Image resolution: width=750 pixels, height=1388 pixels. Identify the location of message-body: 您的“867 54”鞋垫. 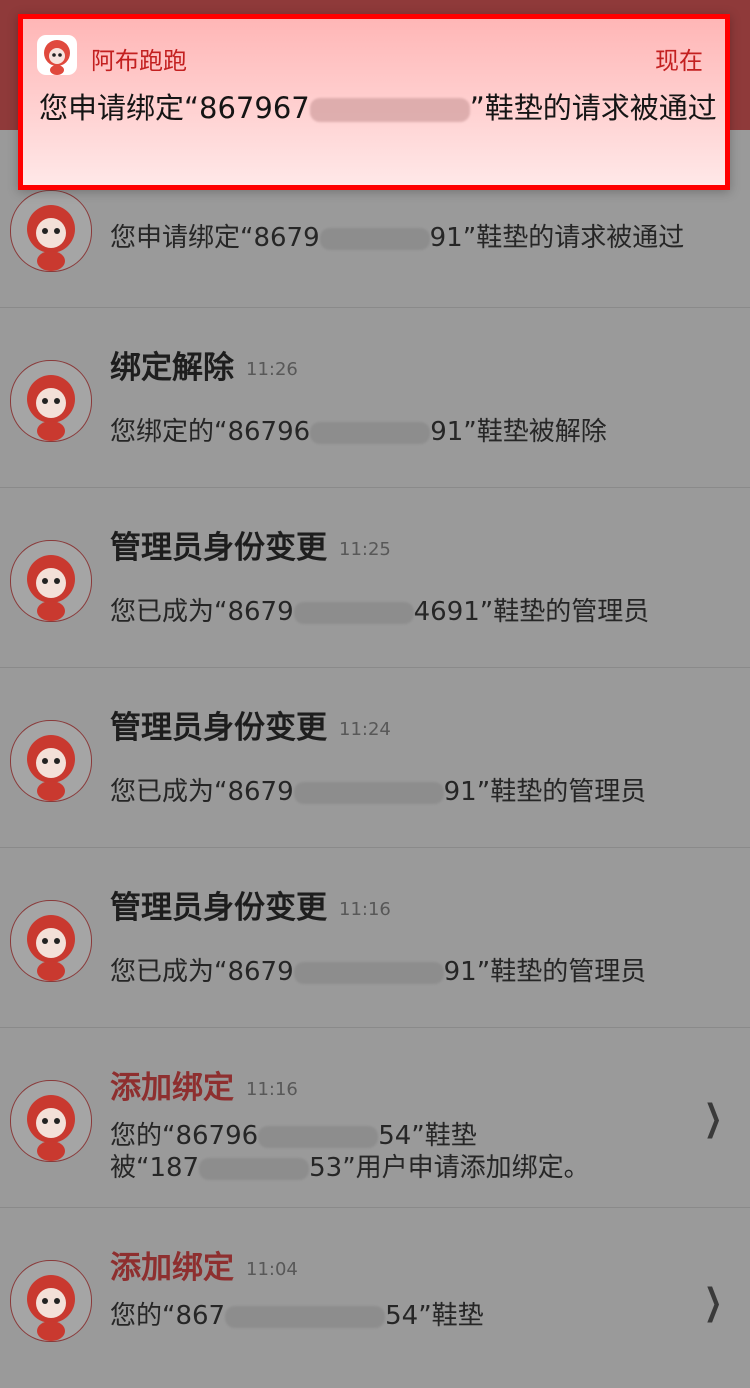
(297, 1316).